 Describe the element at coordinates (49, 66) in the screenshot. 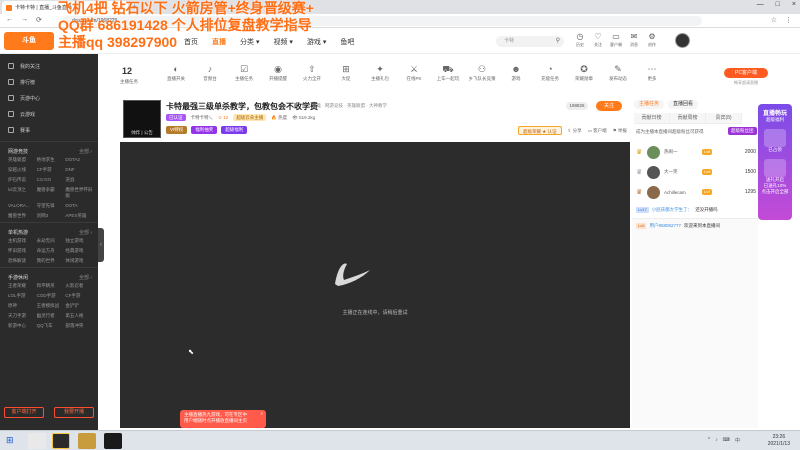

I see `sidebar-item-follow: 我的关注` at that location.